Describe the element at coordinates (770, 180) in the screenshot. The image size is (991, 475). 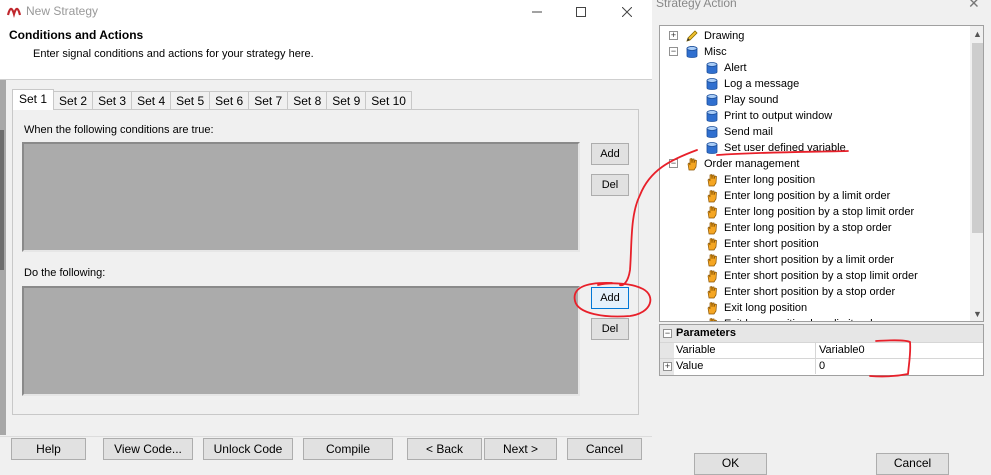
I see `tree-item-label: Enter long position` at that location.